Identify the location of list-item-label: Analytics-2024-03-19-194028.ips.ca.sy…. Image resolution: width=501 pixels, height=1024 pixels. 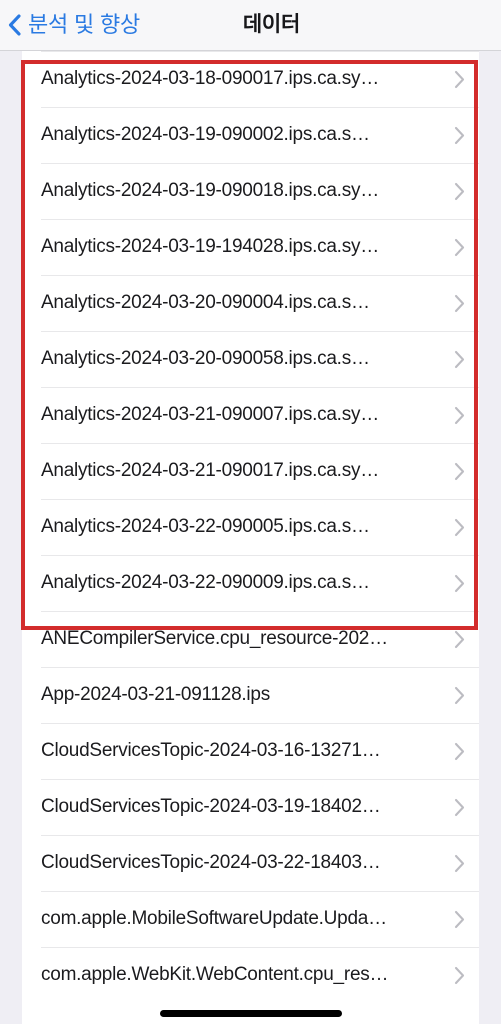
(210, 246).